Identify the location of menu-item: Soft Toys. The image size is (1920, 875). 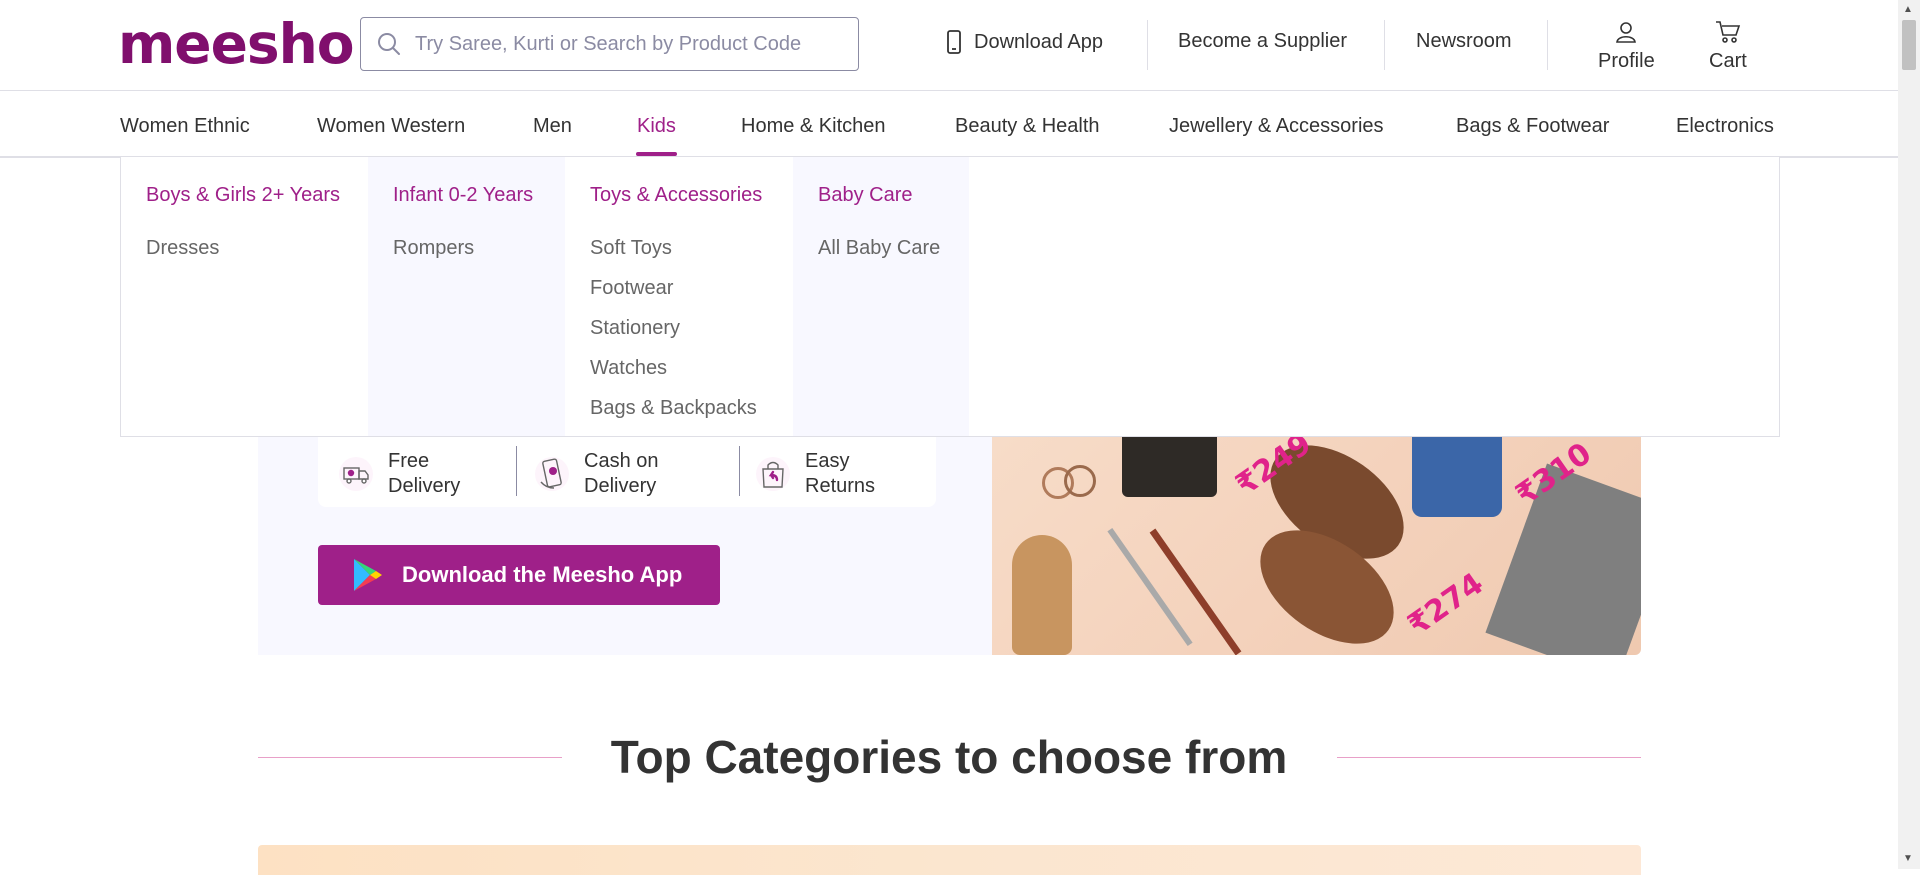
(631, 248).